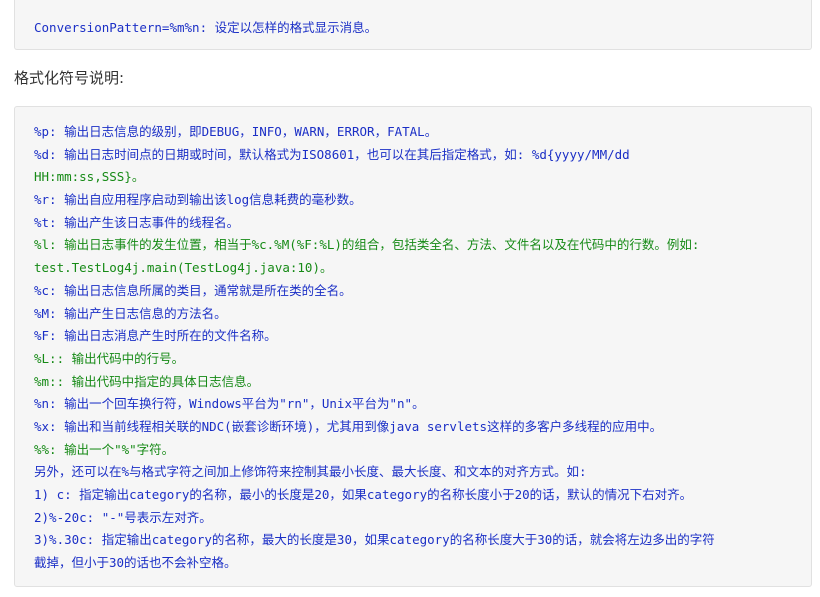 This screenshot has height=597, width=820. Describe the element at coordinates (229, 404) in the screenshot. I see `code-line: %n: 输出一个回车换行符，Windows平台为"rn"，Unix平台为"n"。` at that location.